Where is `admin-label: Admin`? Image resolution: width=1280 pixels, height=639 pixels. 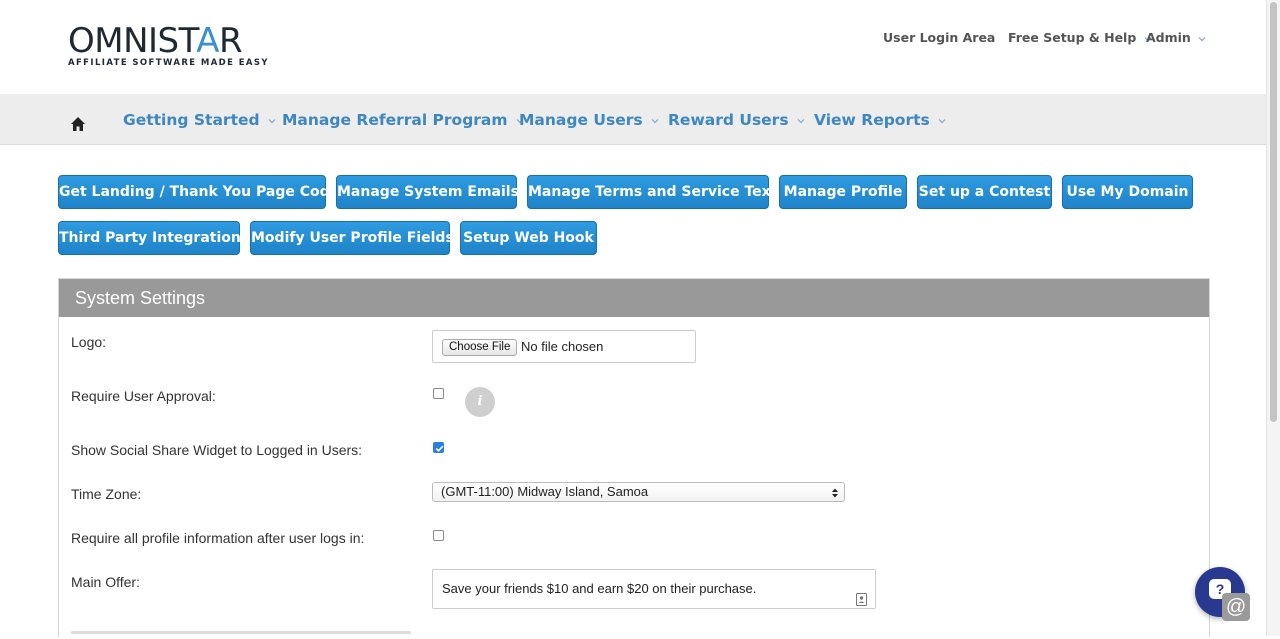
admin-label: Admin is located at coordinates (1168, 37).